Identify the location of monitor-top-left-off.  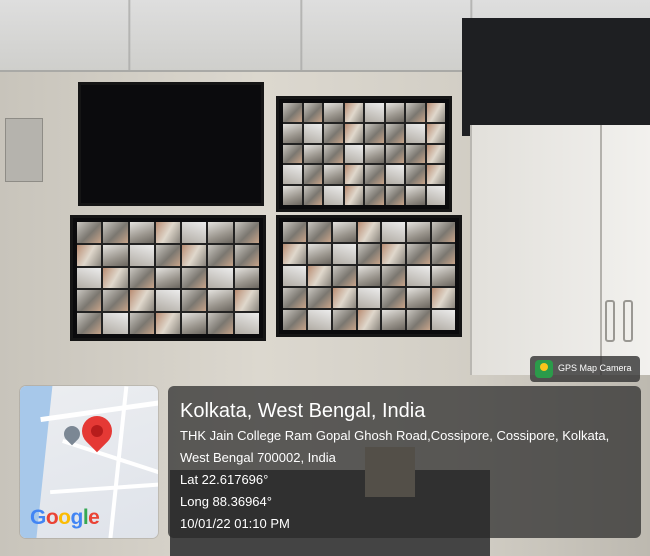
(171, 144).